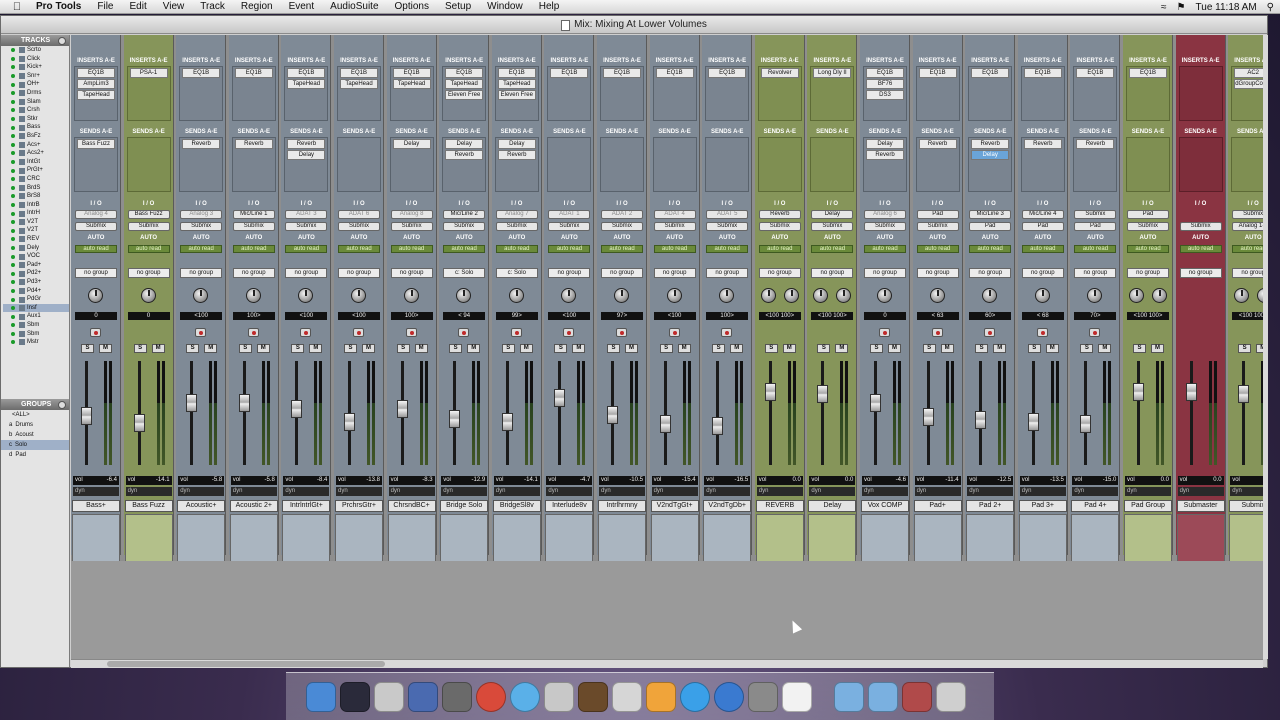 The image size is (1280, 720). I want to click on group-list-item: <ALL>, so click(35, 415).